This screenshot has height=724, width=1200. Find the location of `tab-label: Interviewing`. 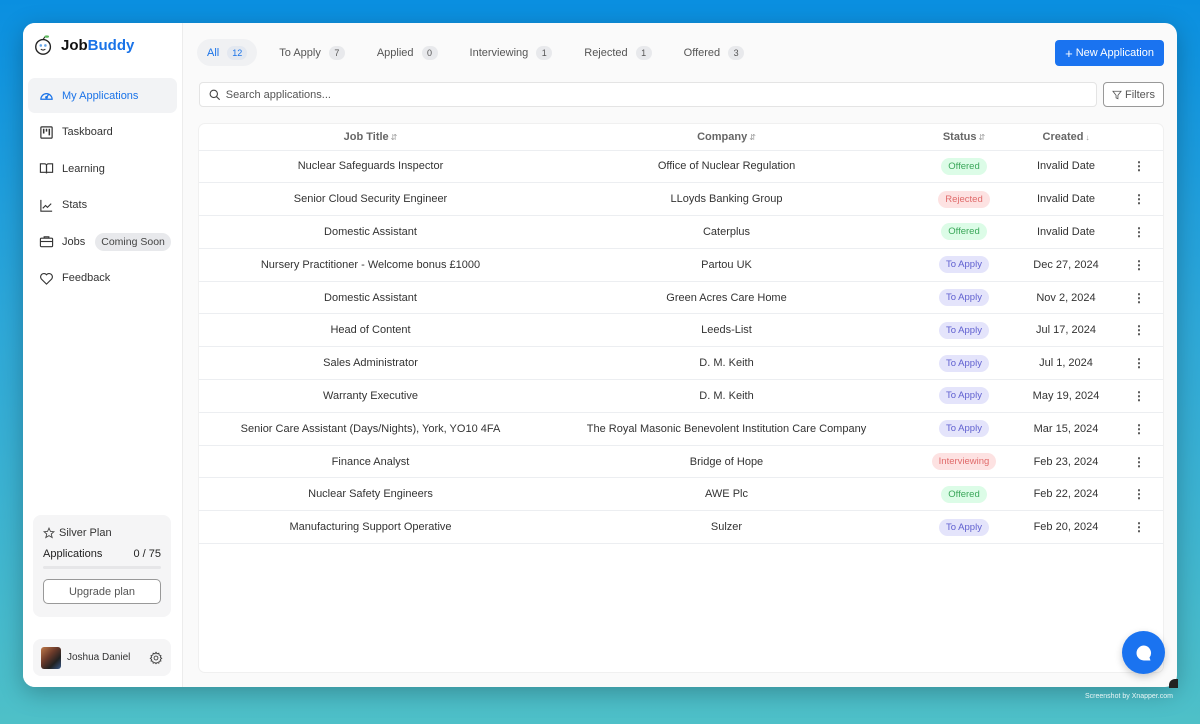

tab-label: Interviewing is located at coordinates (499, 52).